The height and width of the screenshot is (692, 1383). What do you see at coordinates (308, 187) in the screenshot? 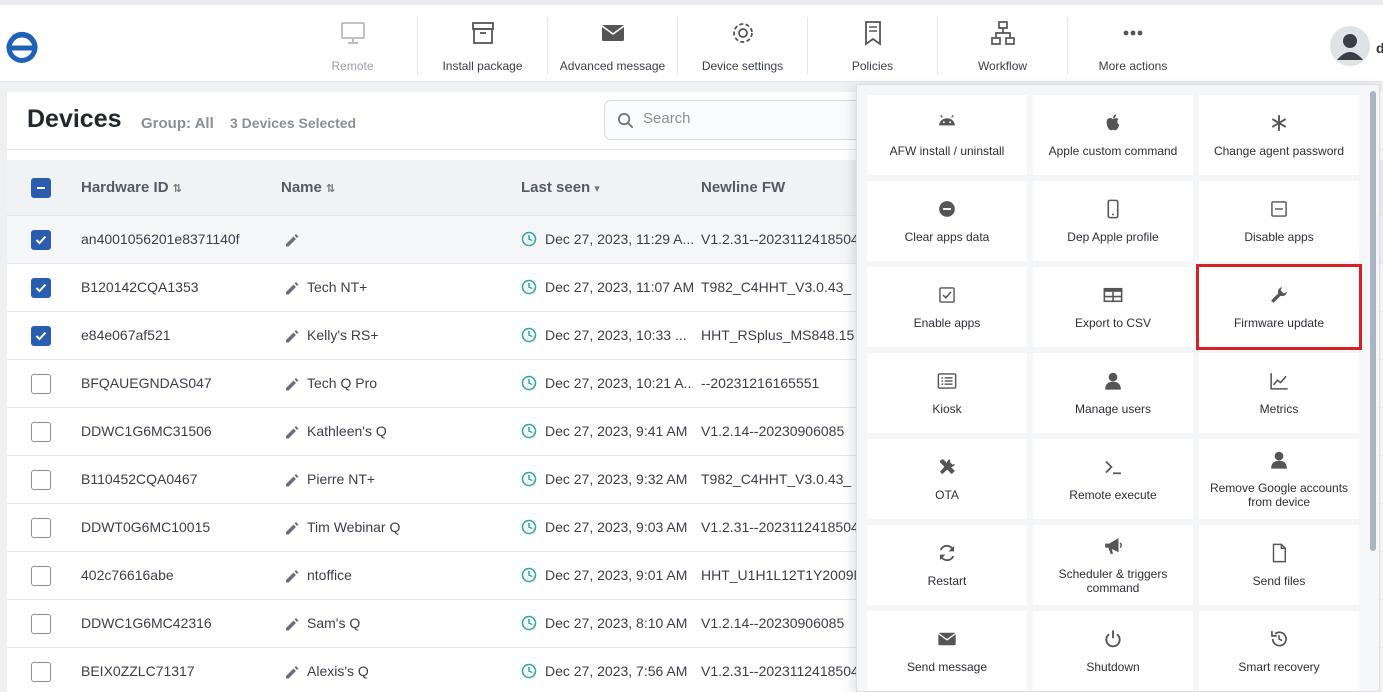
I see `column-name: Name ⇅` at bounding box center [308, 187].